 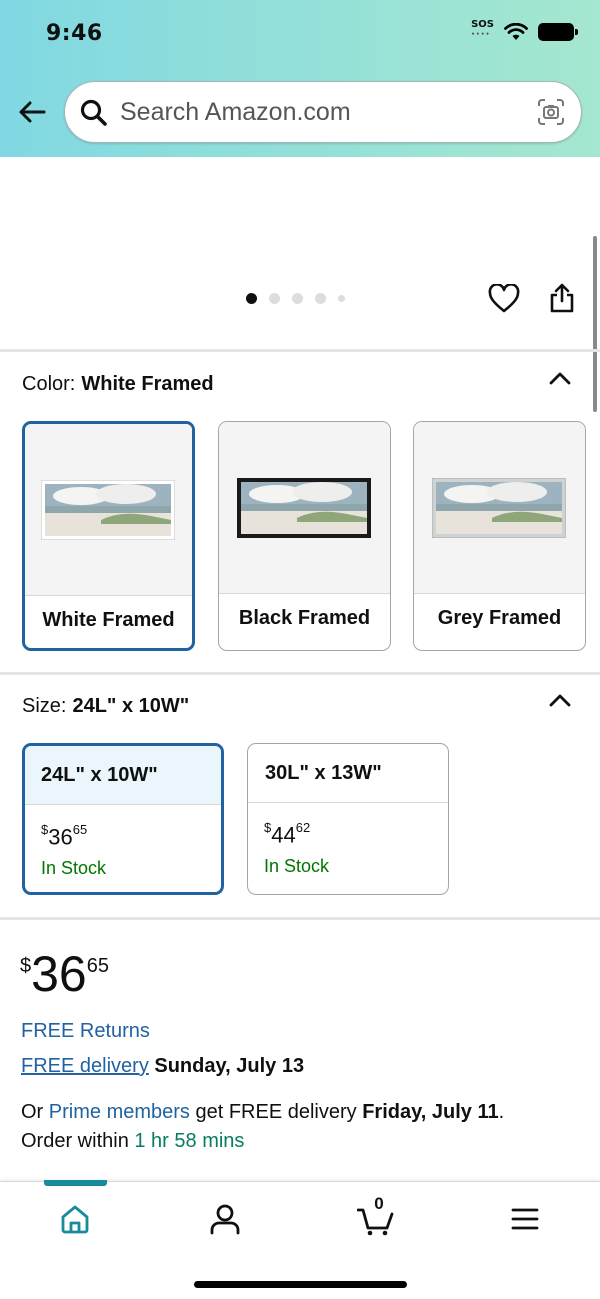 What do you see at coordinates (85, 1066) in the screenshot?
I see `free-delivery-link: FREE delivery` at bounding box center [85, 1066].